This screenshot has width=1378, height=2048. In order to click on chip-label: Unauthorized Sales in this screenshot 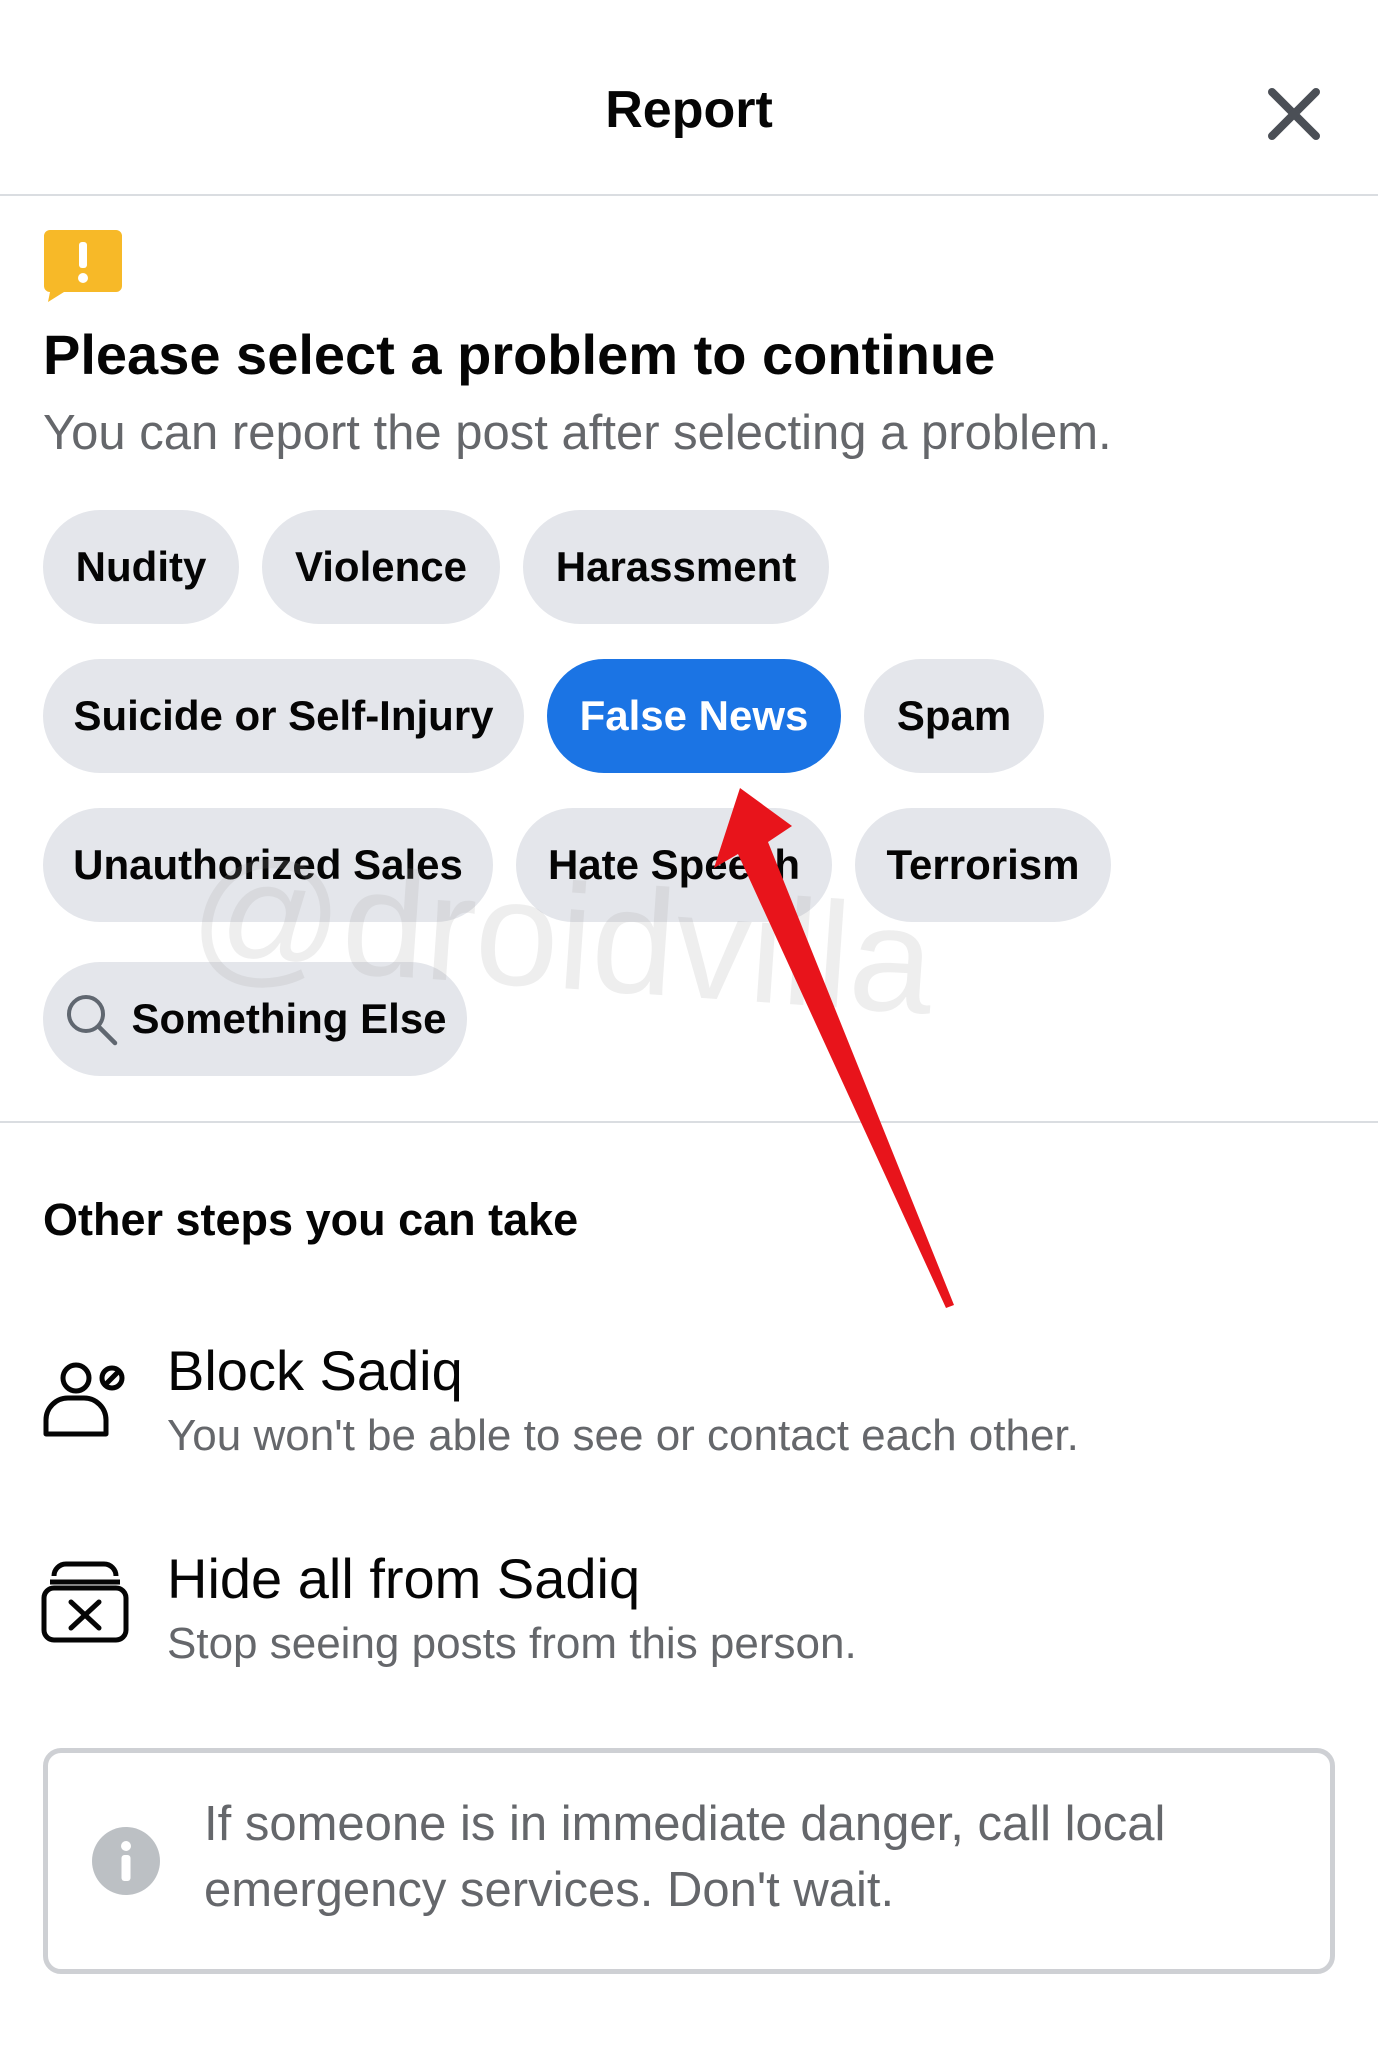, I will do `click(268, 864)`.